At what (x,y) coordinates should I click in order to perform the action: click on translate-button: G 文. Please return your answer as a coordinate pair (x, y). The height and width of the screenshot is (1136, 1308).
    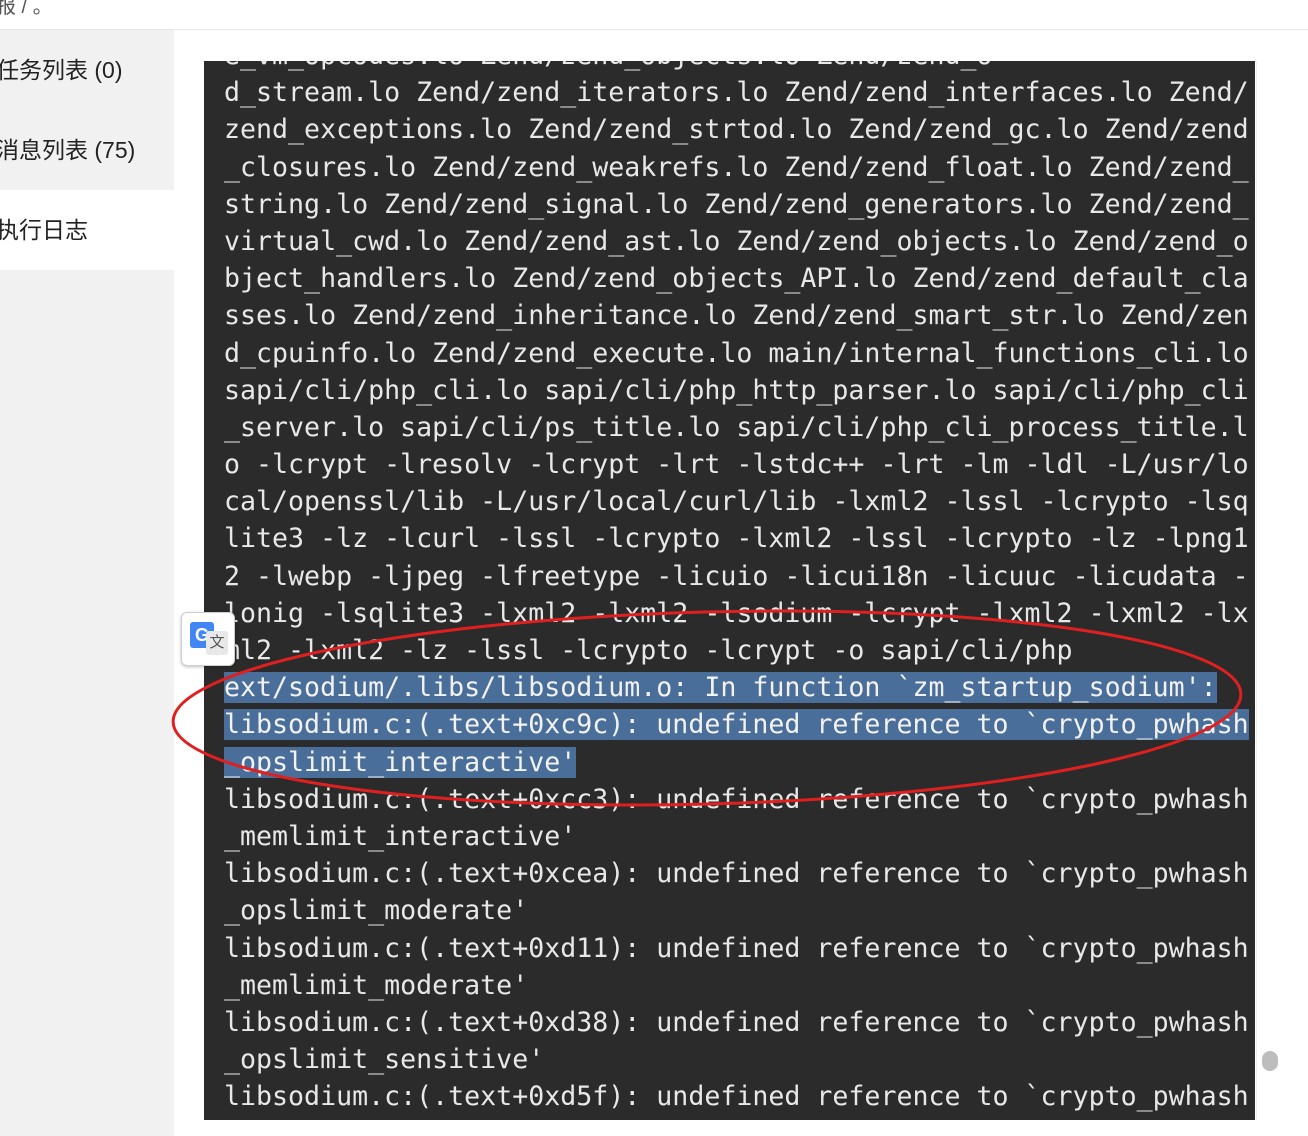
    Looking at the image, I should click on (208, 639).